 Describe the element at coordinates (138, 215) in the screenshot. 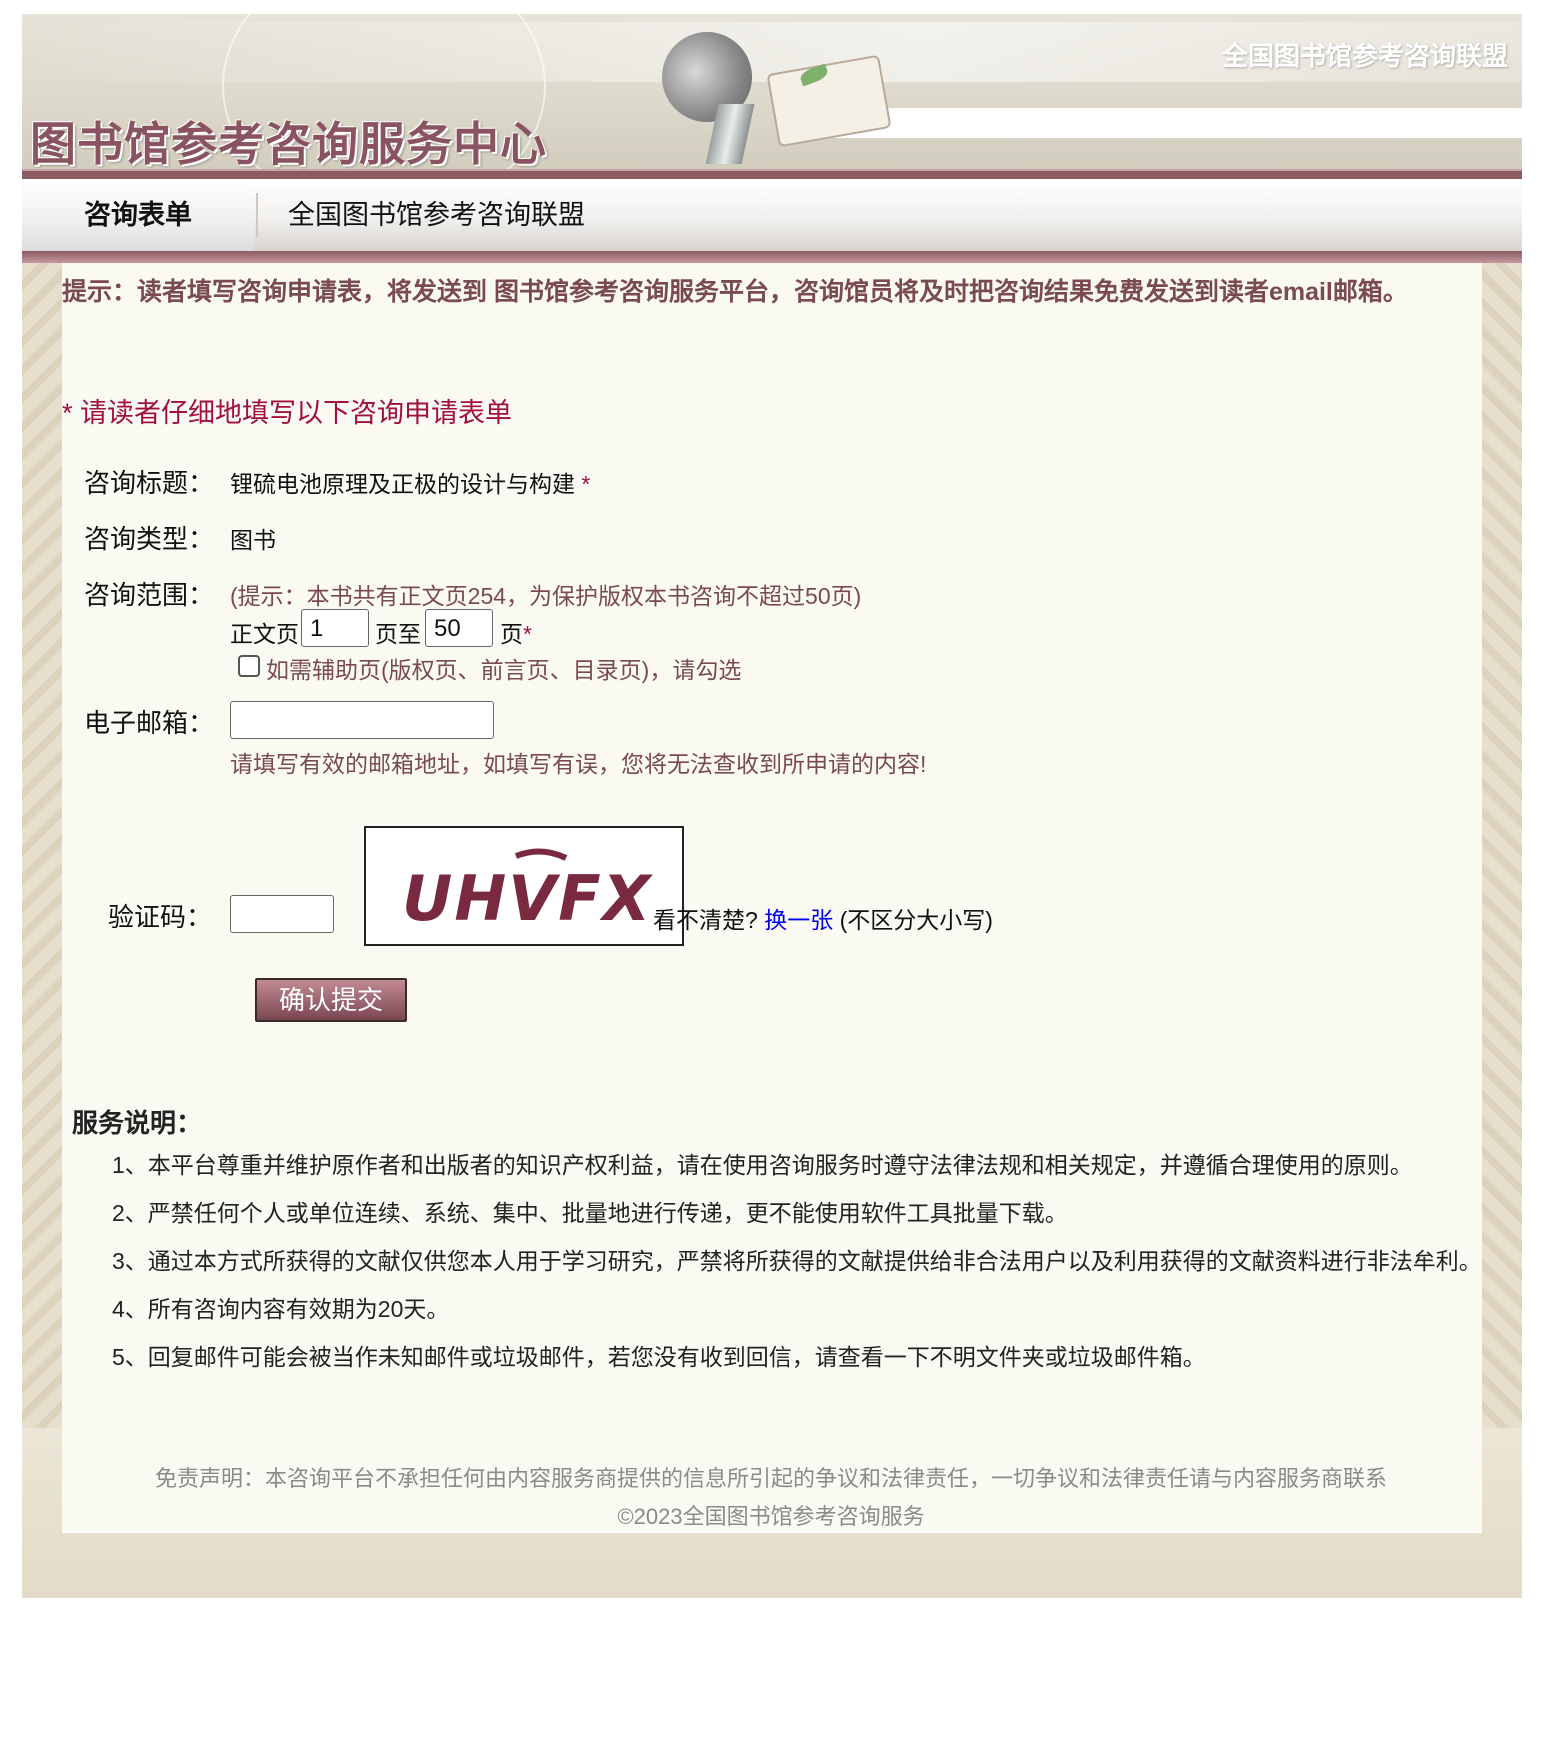

I see `tab-consult-form: 咨询表单` at that location.